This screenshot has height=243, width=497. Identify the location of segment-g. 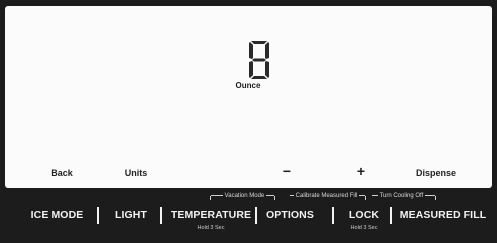
(259, 60).